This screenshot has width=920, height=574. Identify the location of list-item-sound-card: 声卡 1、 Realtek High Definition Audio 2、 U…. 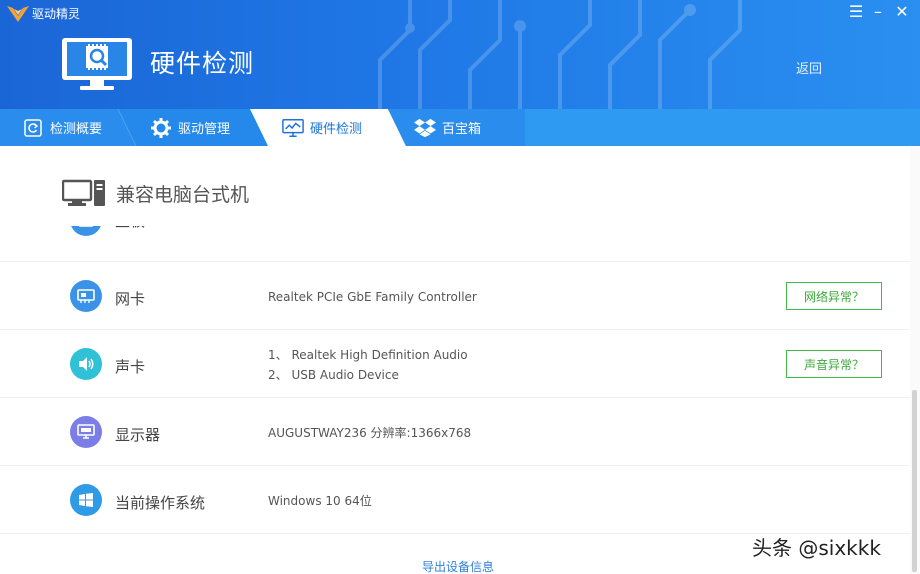
(455, 364).